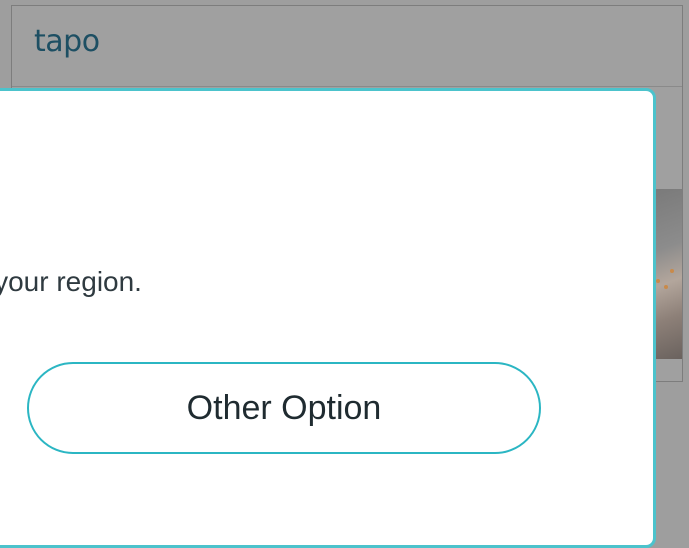 This screenshot has height=548, width=689. What do you see at coordinates (667, 274) in the screenshot?
I see `background-product-image` at bounding box center [667, 274].